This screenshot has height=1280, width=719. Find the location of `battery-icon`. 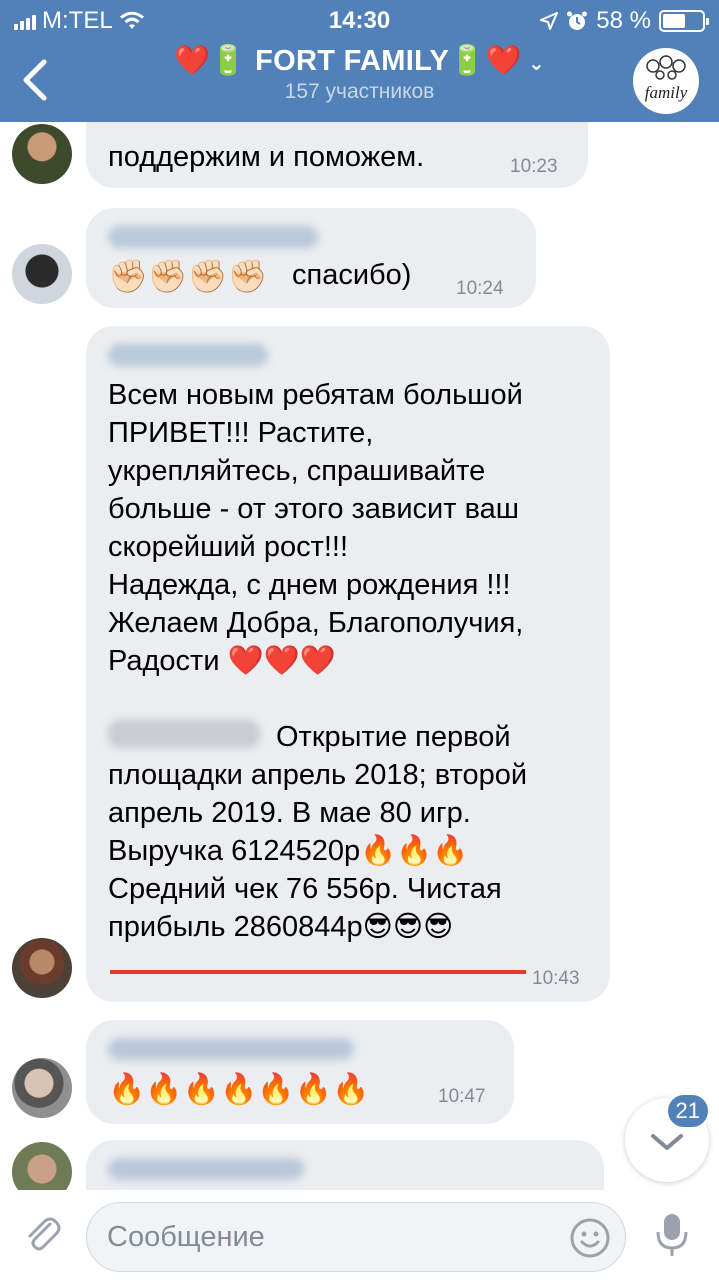

battery-icon is located at coordinates (684, 21).